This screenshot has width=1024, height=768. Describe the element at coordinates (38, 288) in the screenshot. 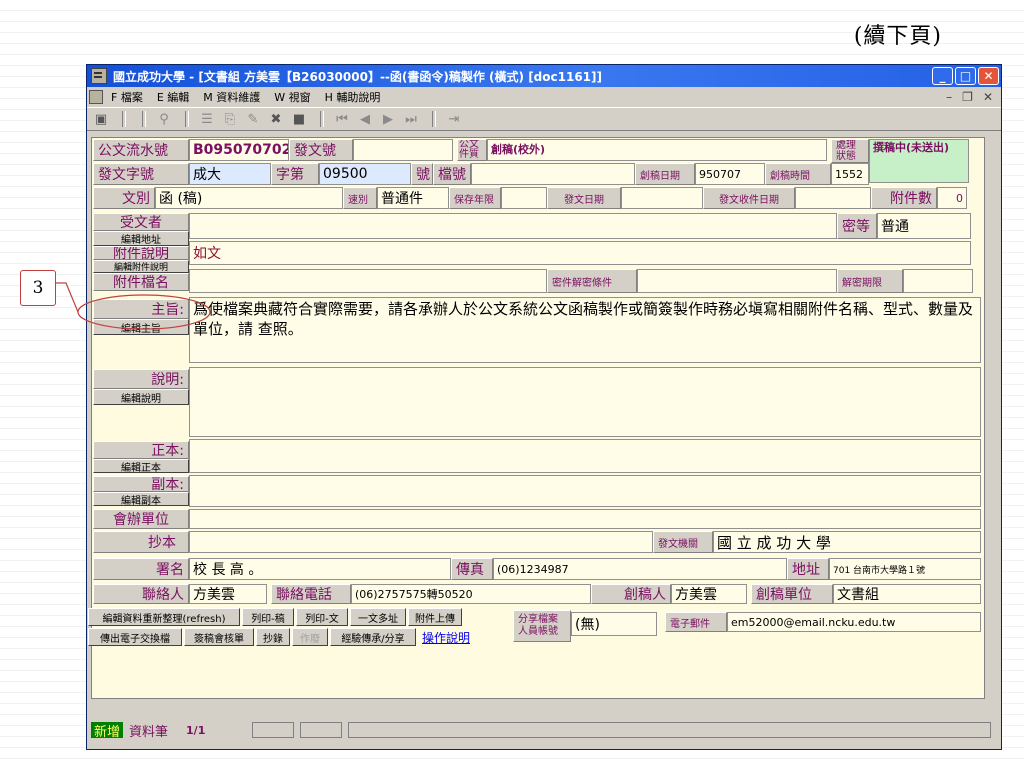

I see `callout-number: 3` at that location.